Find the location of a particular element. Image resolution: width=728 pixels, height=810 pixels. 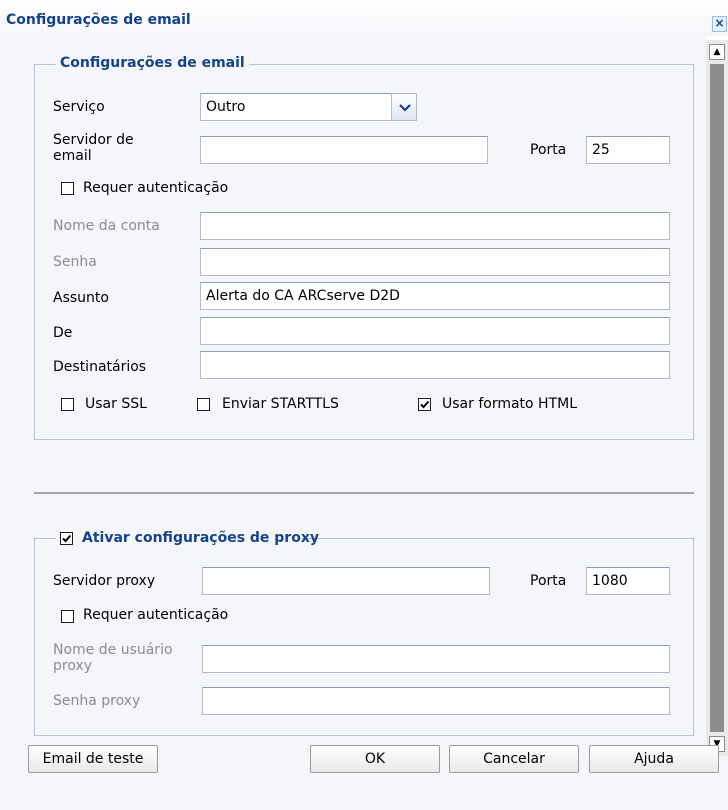

account-name-input is located at coordinates (435, 226).